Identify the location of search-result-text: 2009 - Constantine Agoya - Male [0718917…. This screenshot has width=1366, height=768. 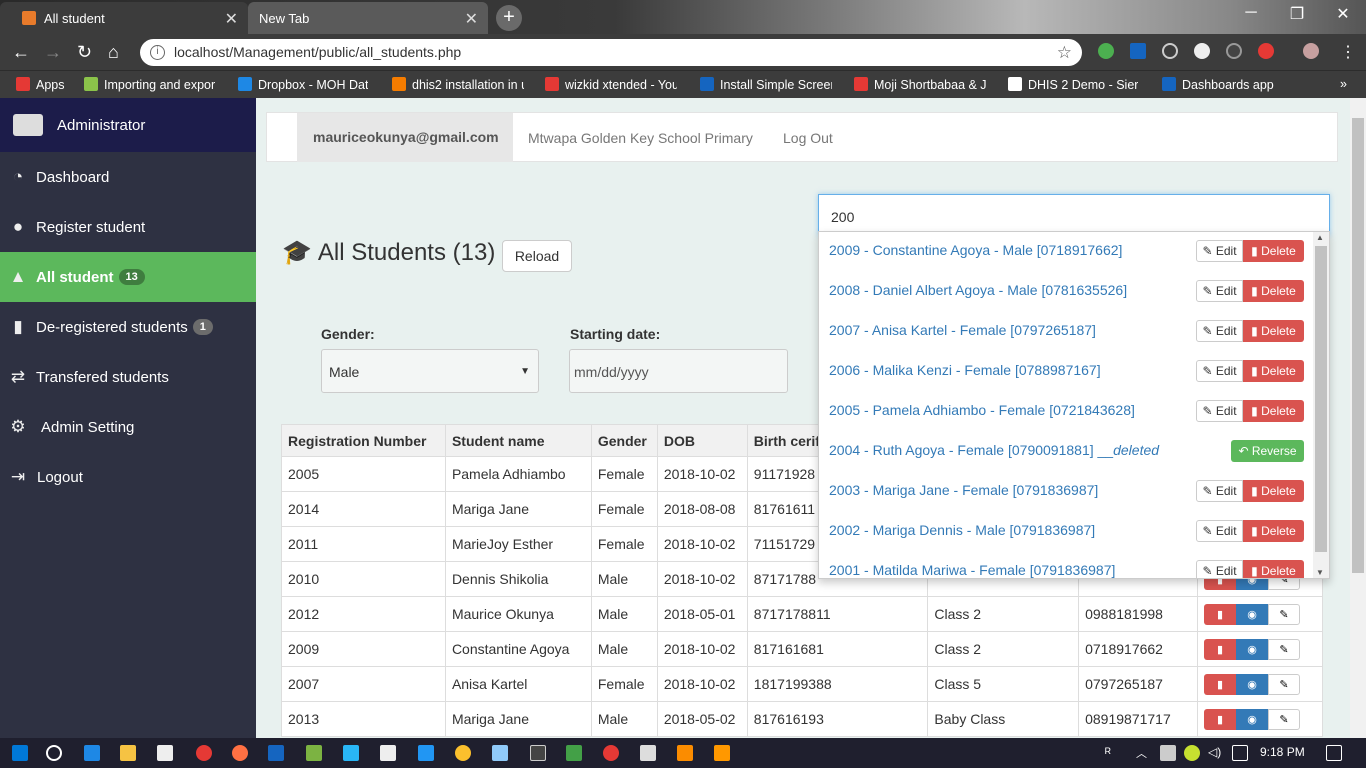
(975, 250).